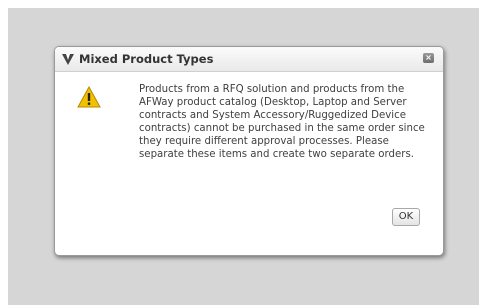 The image size is (479, 305). I want to click on ok-button: OK, so click(406, 217).